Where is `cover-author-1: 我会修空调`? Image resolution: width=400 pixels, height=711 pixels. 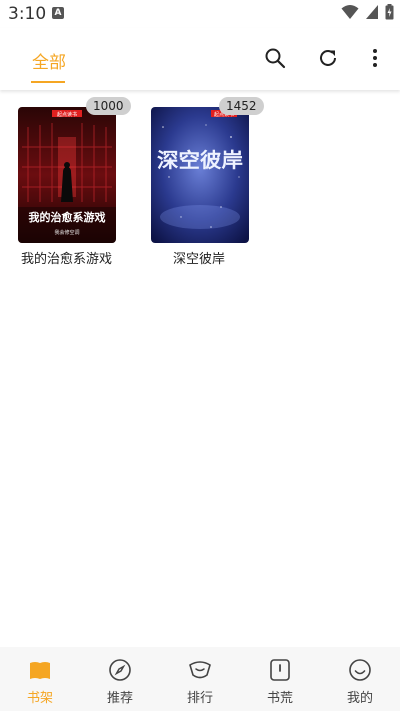 cover-author-1: 我会修空调 is located at coordinates (66, 232).